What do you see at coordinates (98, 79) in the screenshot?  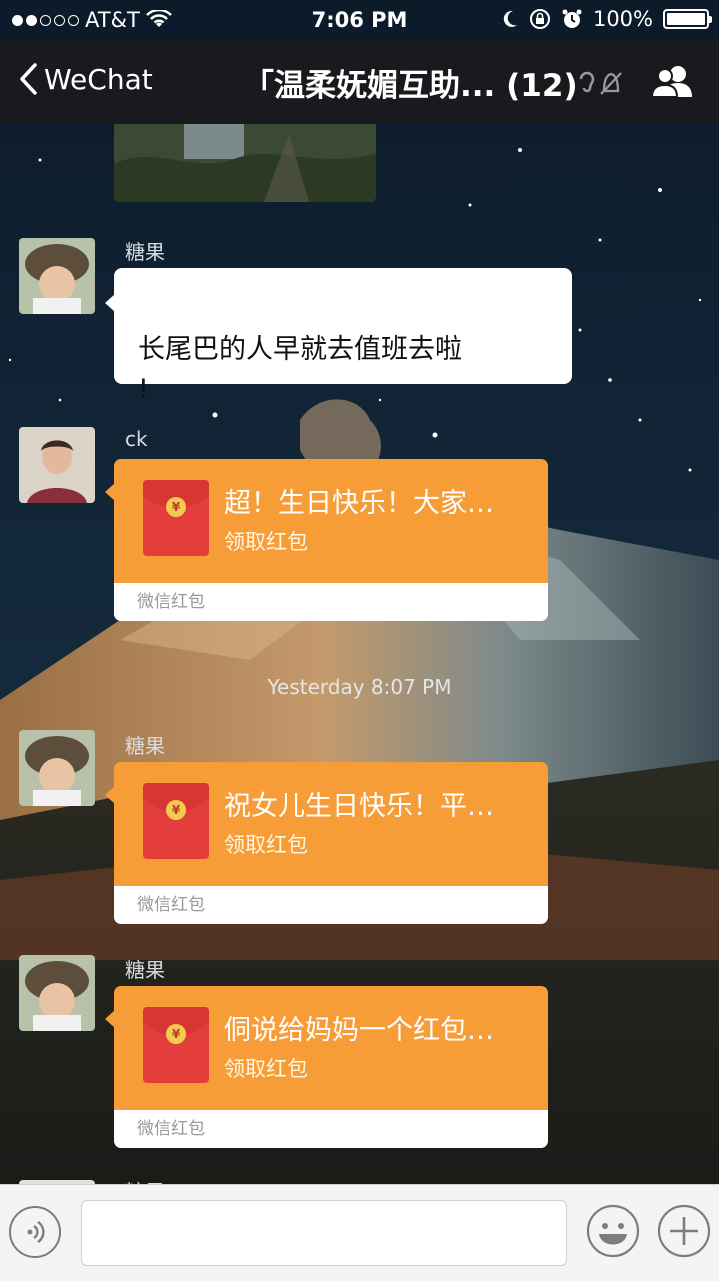 I see `back-label: WeChat` at bounding box center [98, 79].